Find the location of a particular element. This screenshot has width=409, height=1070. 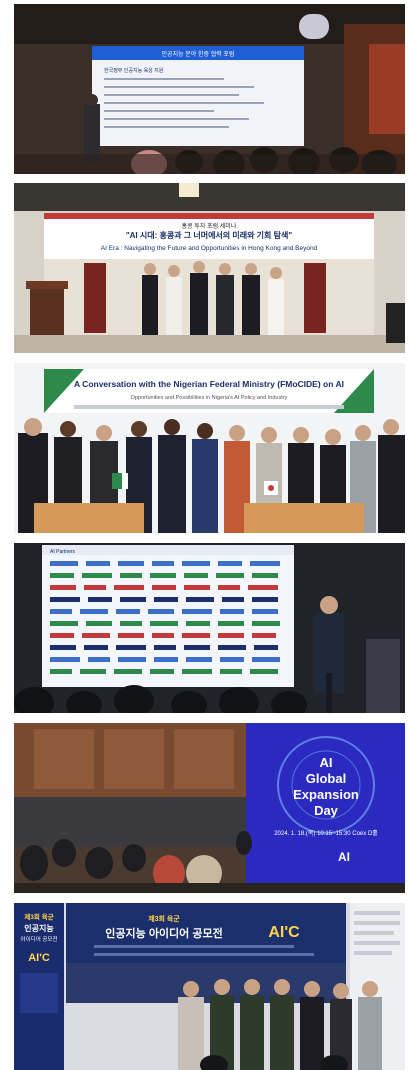

svg-text:2024. 1. 18.(목) 10:15~15:30 Co: 2024. 1. 18.(목) 10:15~15:30 Coex D홀 is located at coordinates (326, 833).